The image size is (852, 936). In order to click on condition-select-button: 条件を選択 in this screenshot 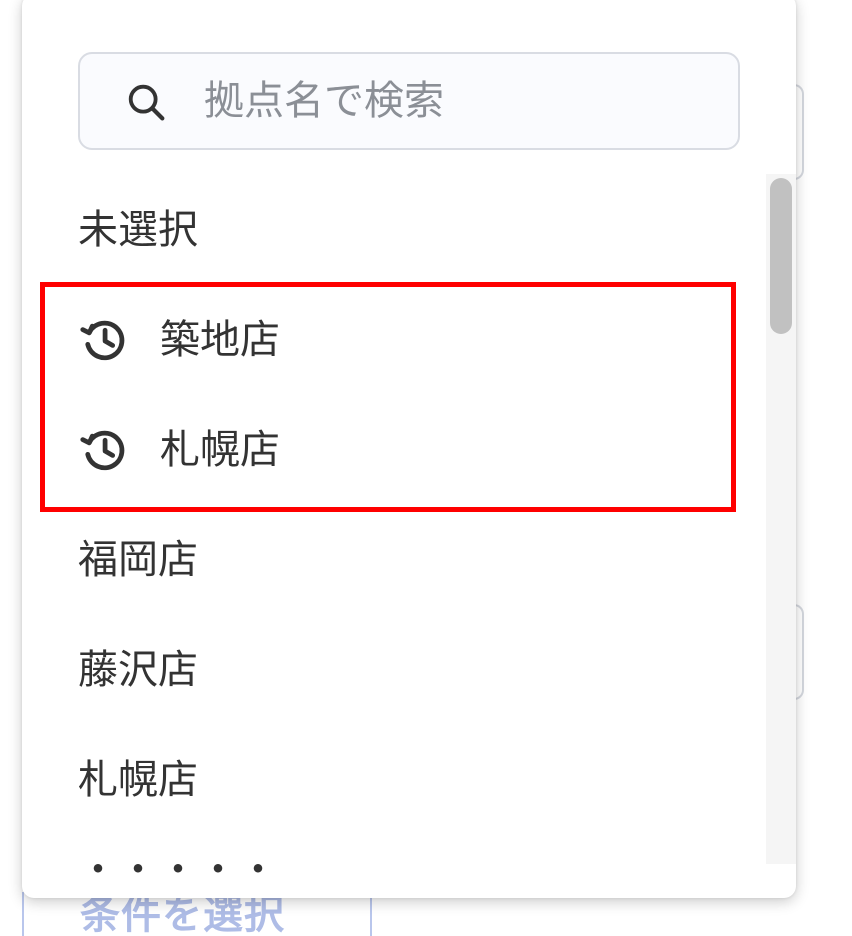, I will do `click(197, 914)`.